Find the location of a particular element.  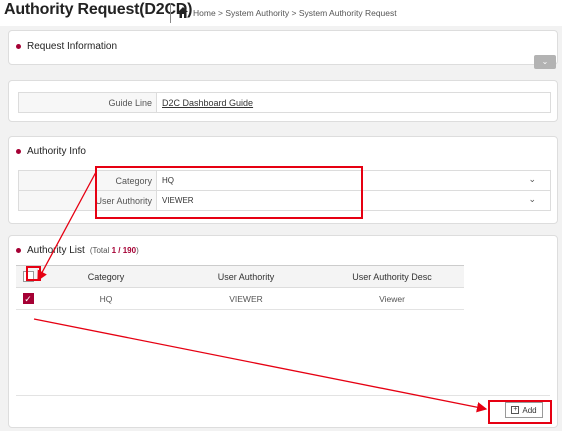

annotation-highlight-box is located at coordinates (229, 192).